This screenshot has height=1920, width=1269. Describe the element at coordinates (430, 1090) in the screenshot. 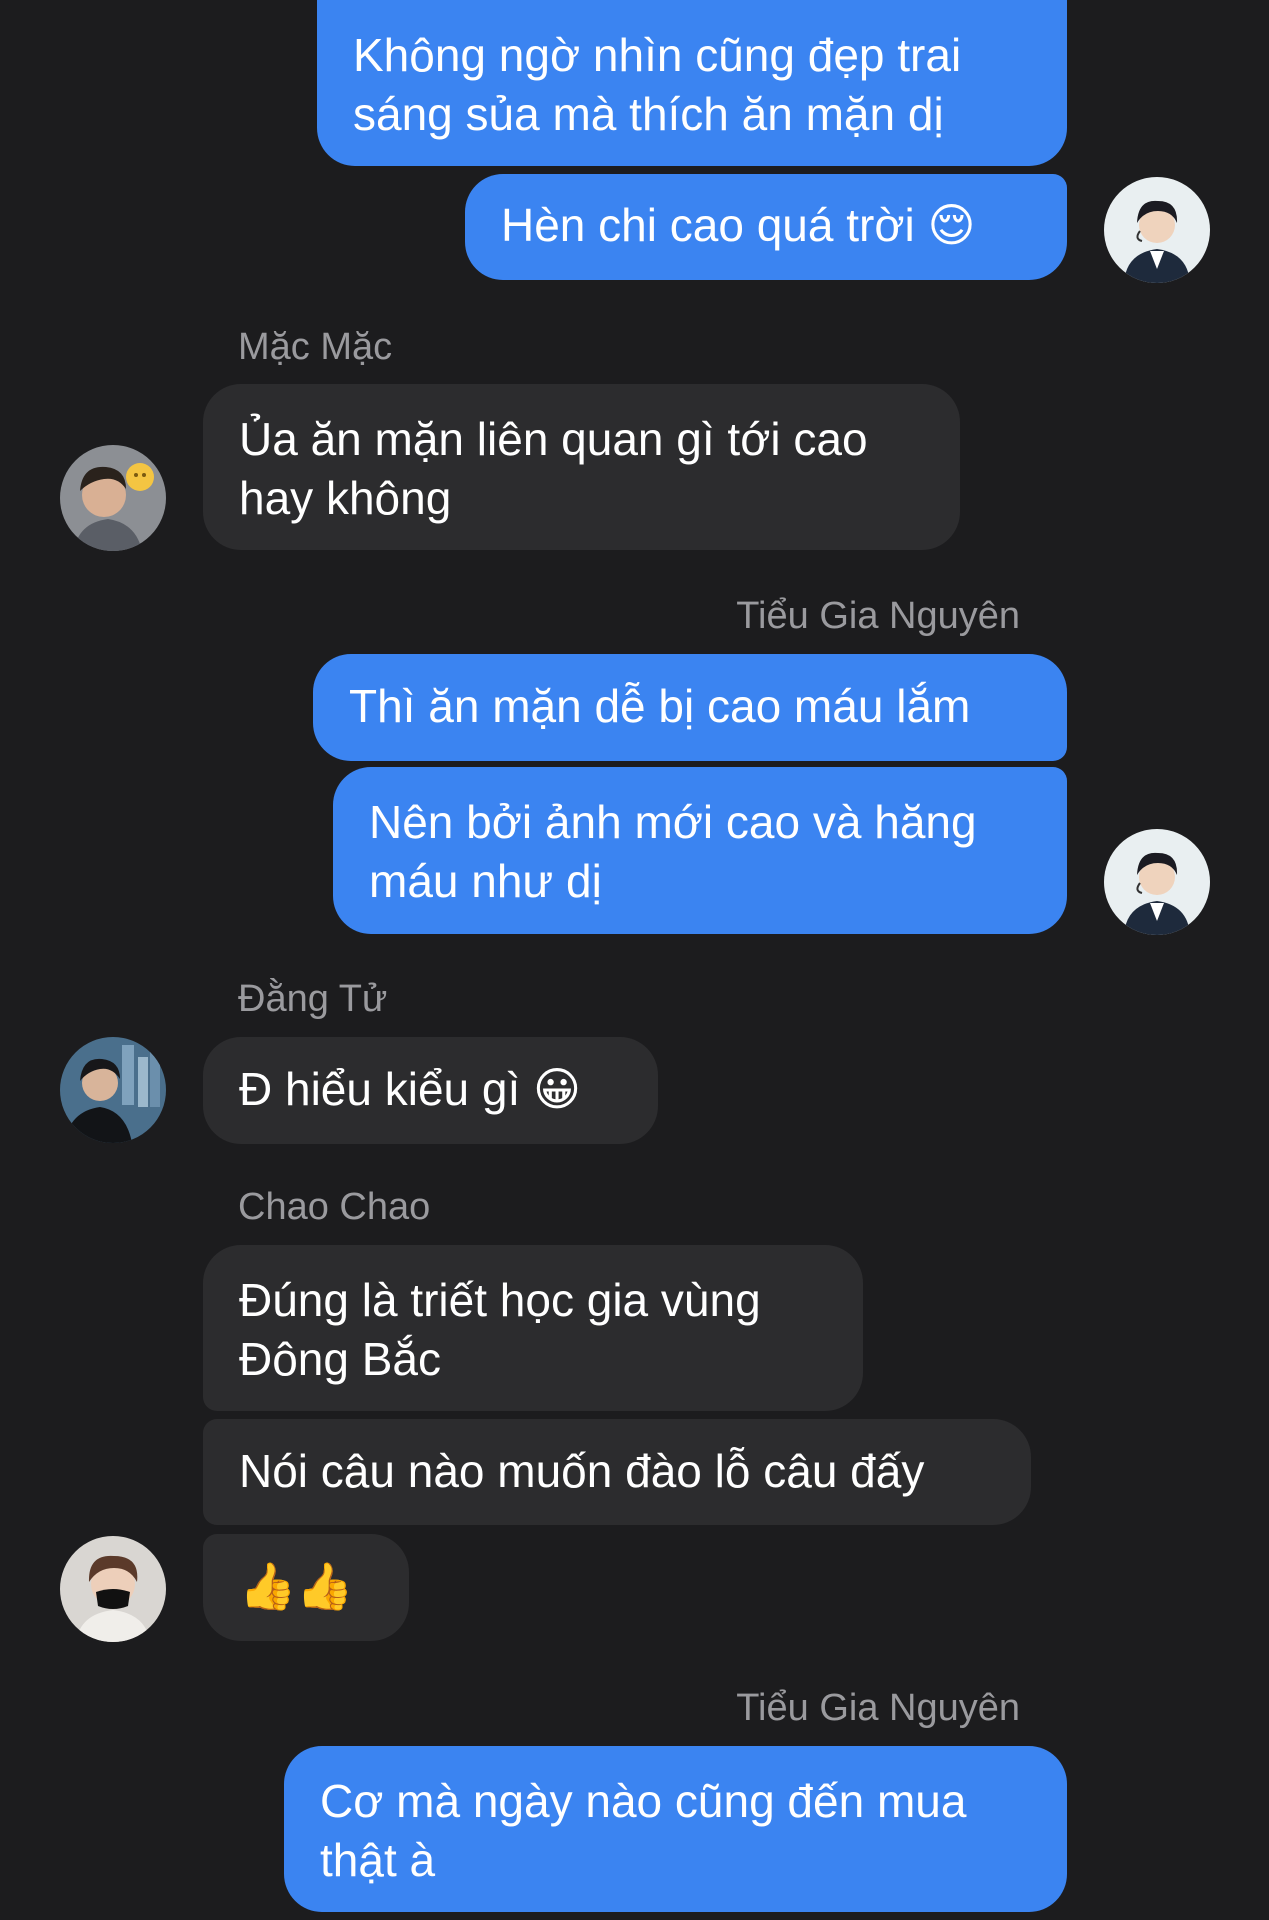

I see `message-bubble: Đ hiểu kiểu gì 😀` at that location.